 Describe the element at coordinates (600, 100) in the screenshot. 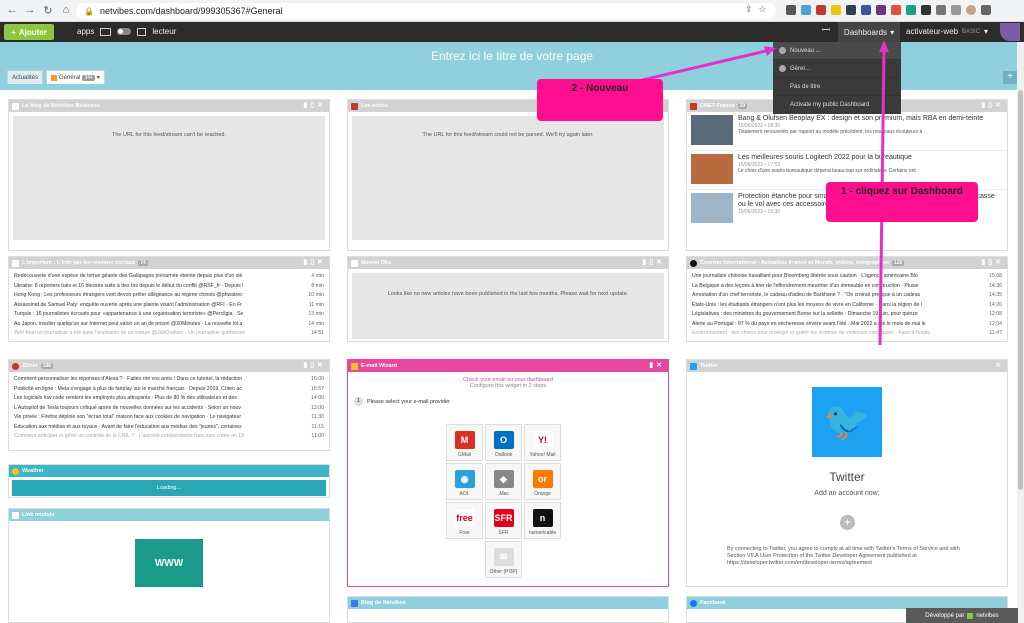

I see `callout-new: 2 - Nouveau` at that location.